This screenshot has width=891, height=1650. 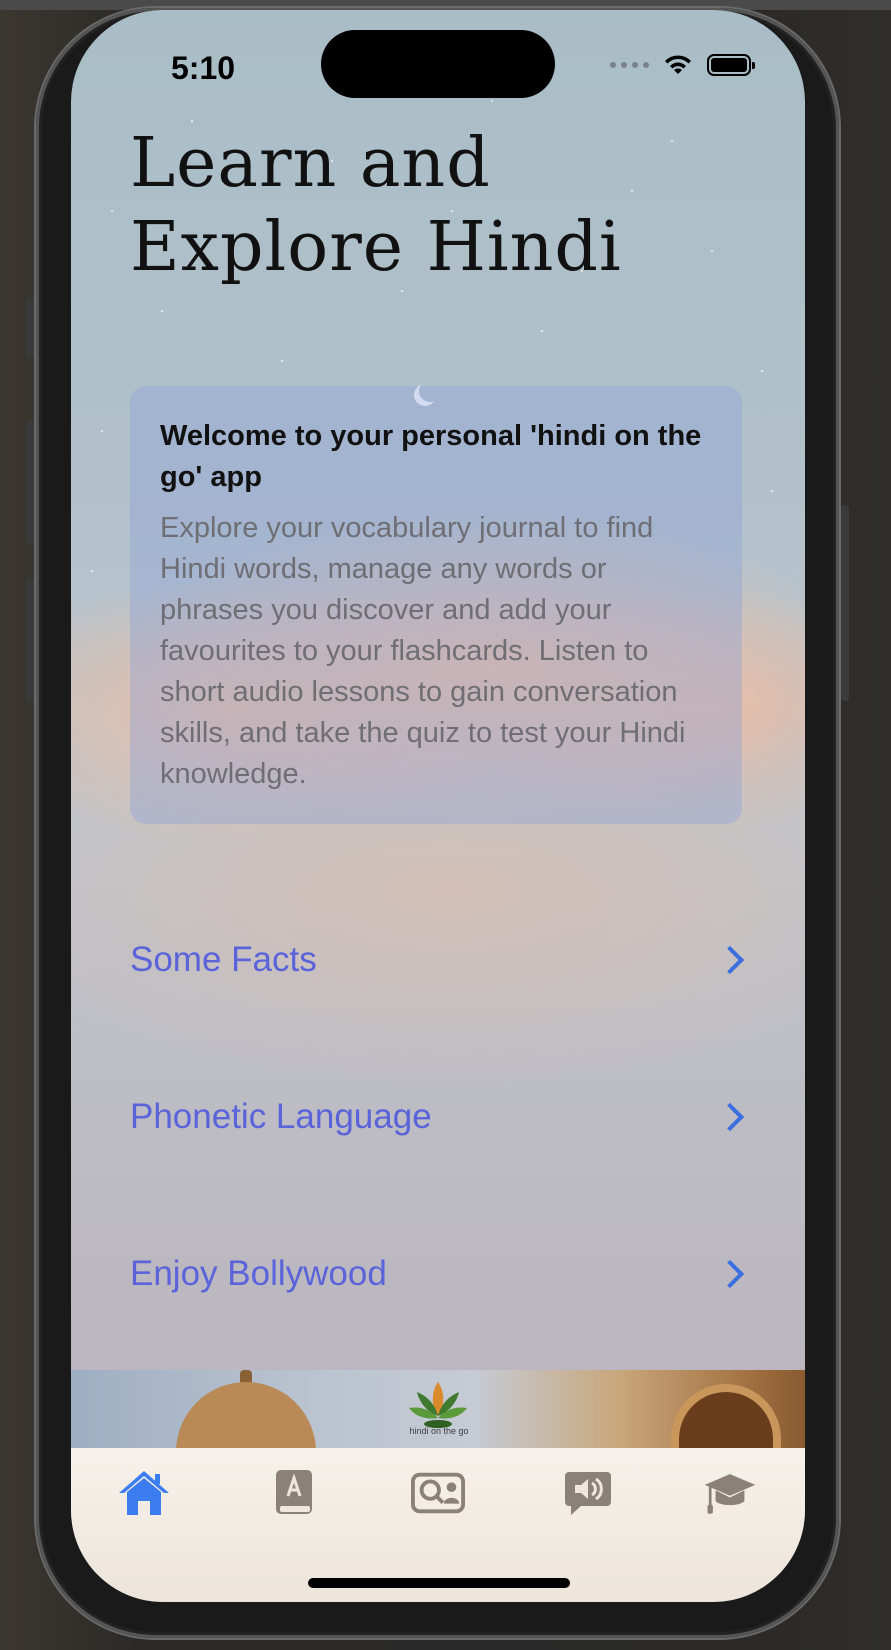 I want to click on temple-dome, so click(x=246, y=1415).